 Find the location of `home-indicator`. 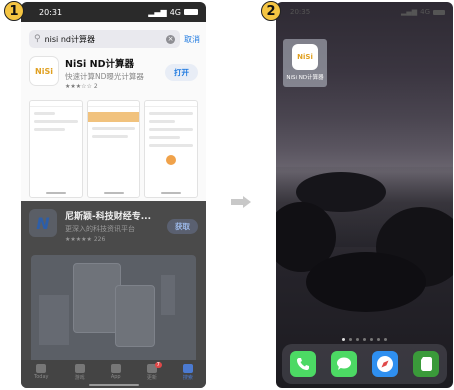

home-indicator is located at coordinates (113, 385).